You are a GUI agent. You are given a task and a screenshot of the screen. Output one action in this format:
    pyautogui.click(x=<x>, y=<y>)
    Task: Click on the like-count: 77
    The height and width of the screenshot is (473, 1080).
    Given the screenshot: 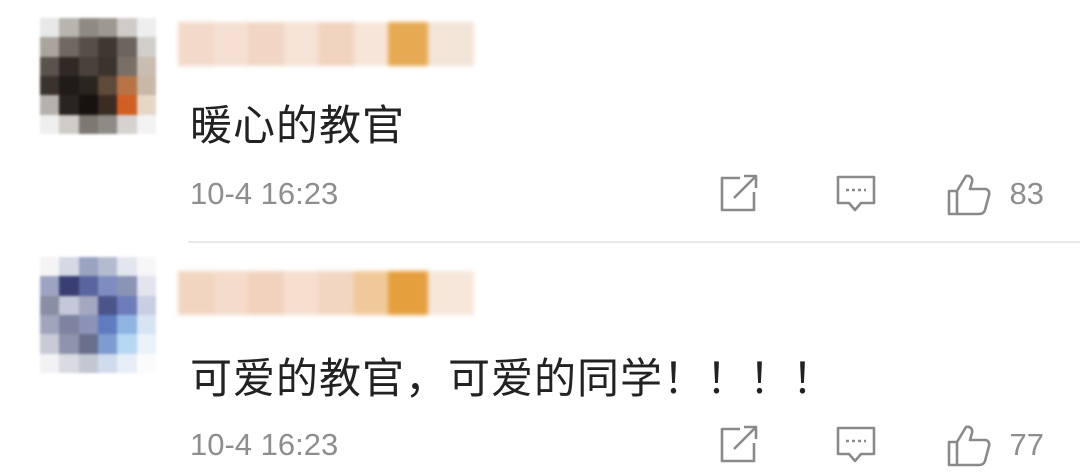 What is the action you would take?
    pyautogui.click(x=1026, y=444)
    